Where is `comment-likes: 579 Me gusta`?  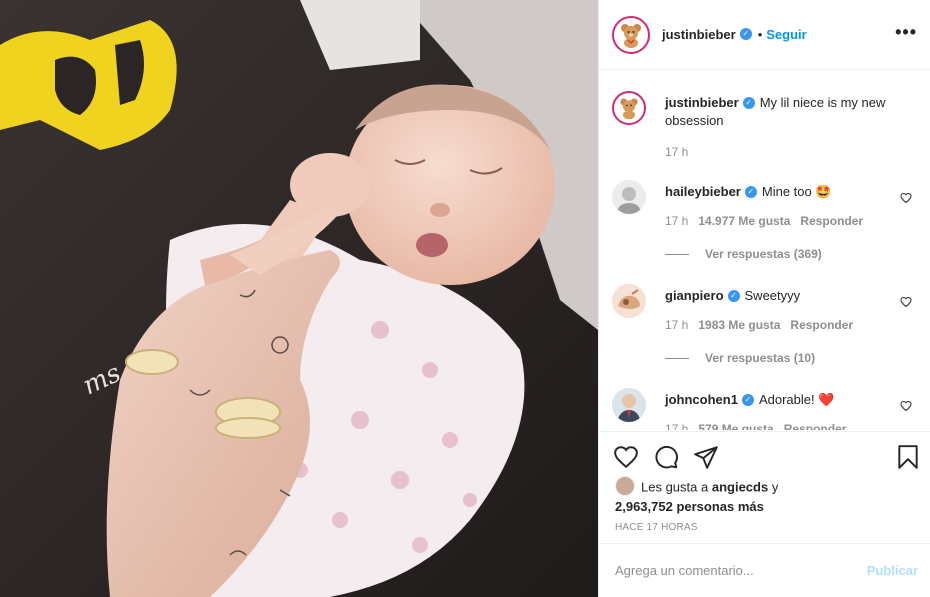
comment-likes: 579 Me gusta is located at coordinates (735, 426).